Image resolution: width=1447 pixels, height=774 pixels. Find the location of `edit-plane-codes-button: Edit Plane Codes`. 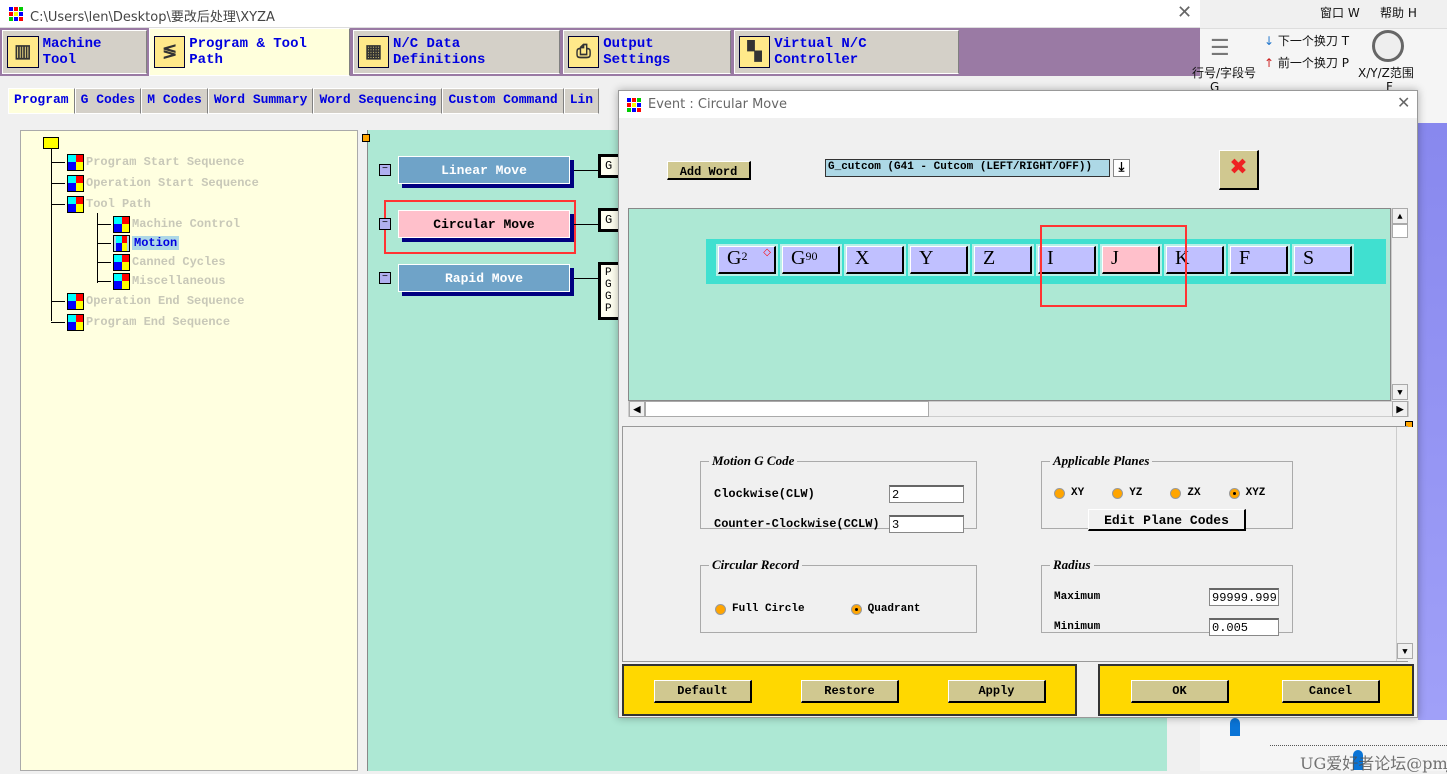

edit-plane-codes-button: Edit Plane Codes is located at coordinates (1167, 520).